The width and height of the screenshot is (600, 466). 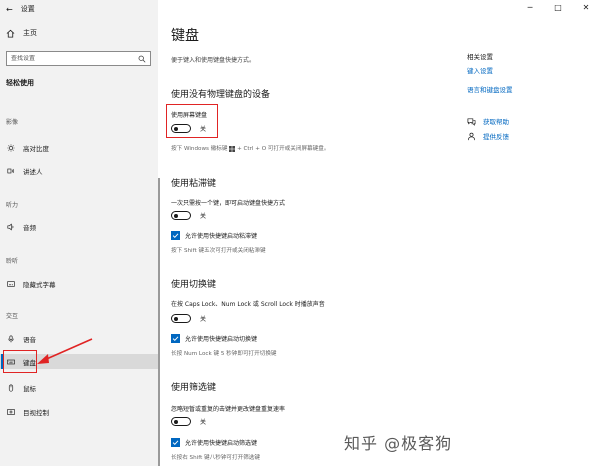 I want to click on filter-keys-shortcut-checkbox: 允许使用快捷键启动筛选键, so click(x=214, y=442).